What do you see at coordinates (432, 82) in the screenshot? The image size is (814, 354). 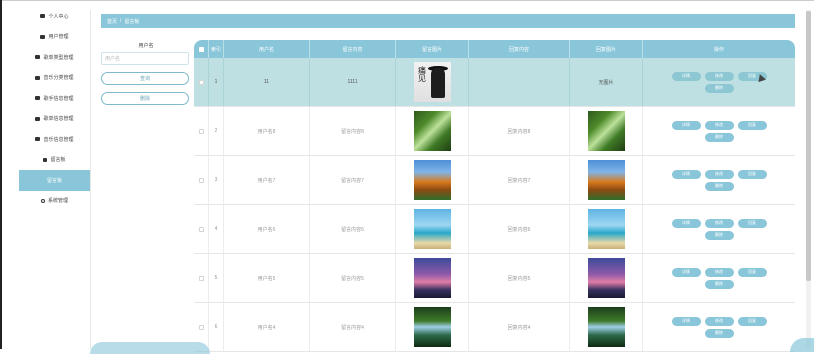 I see `message-image: 痛见` at bounding box center [432, 82].